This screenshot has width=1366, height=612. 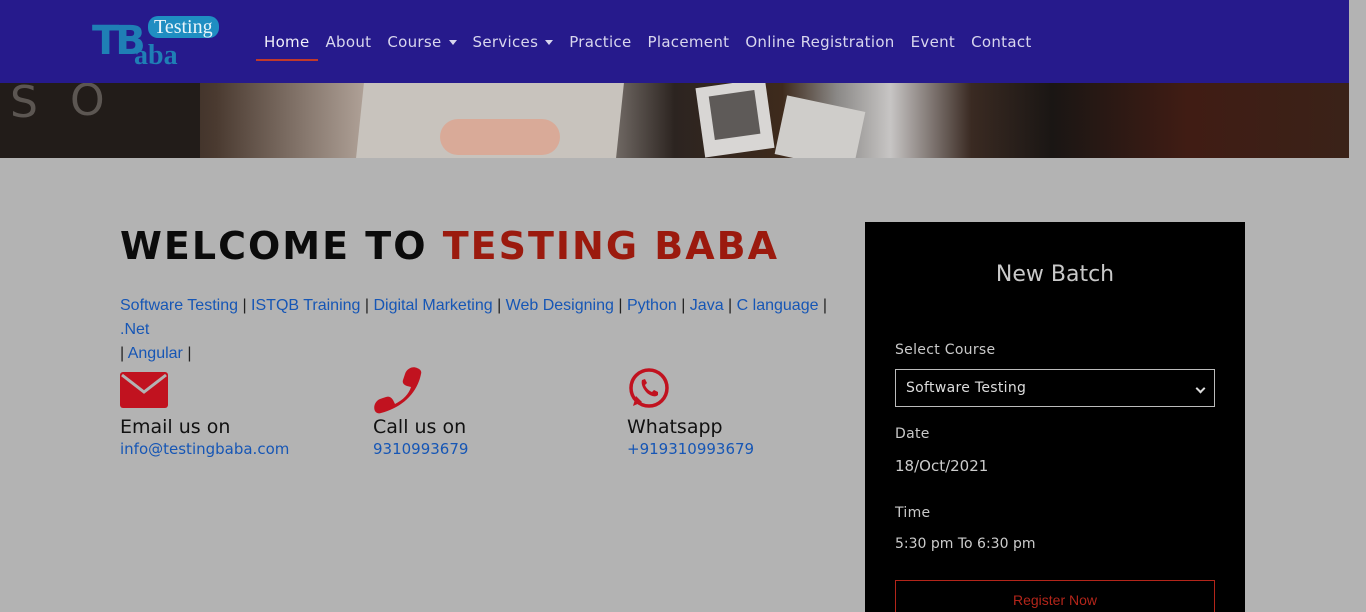 What do you see at coordinates (420, 427) in the screenshot?
I see `contact-phone-title: Call us on` at bounding box center [420, 427].